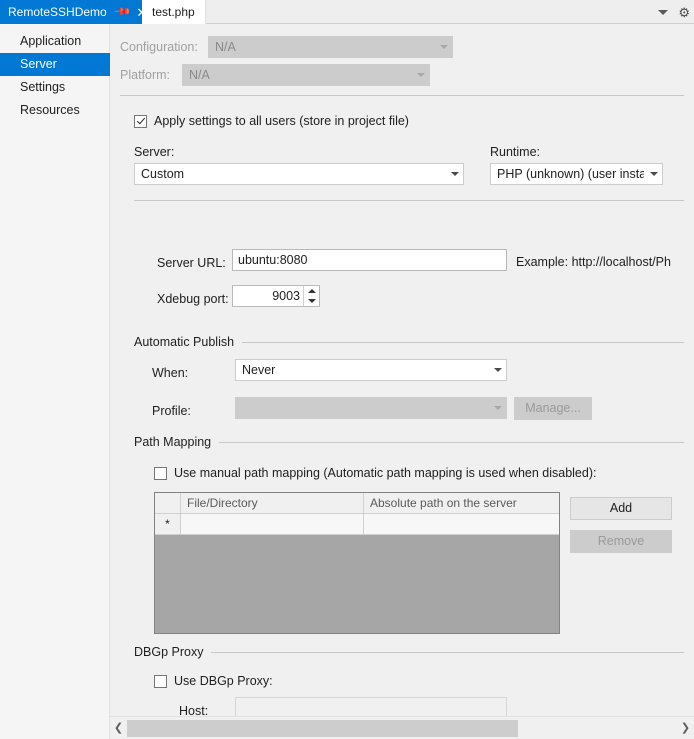 This screenshot has height=739, width=694. I want to click on tab-strip-controls: ⚙, so click(674, 12).